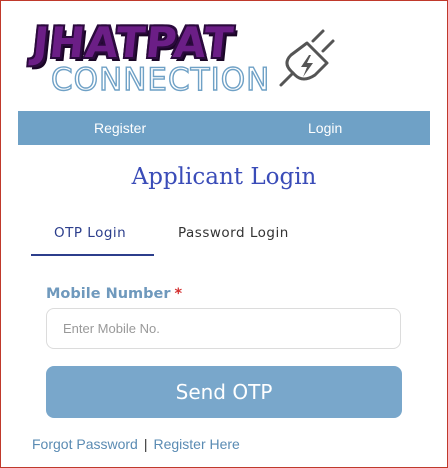 The width and height of the screenshot is (448, 468). I want to click on forgot-password-link: Forgot Password, so click(85, 444).